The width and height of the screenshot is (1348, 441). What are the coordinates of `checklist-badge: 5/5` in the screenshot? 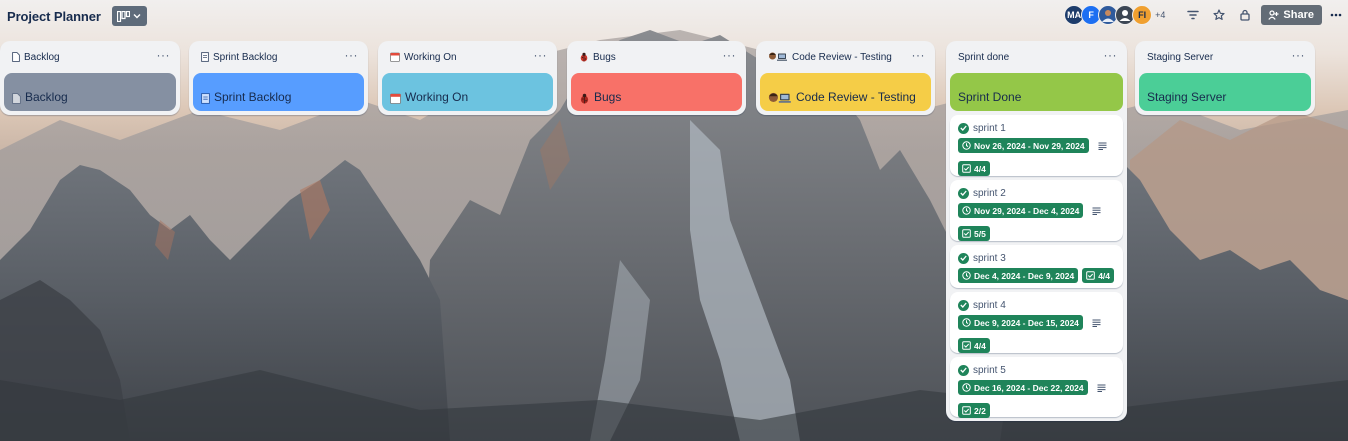 It's located at (974, 233).